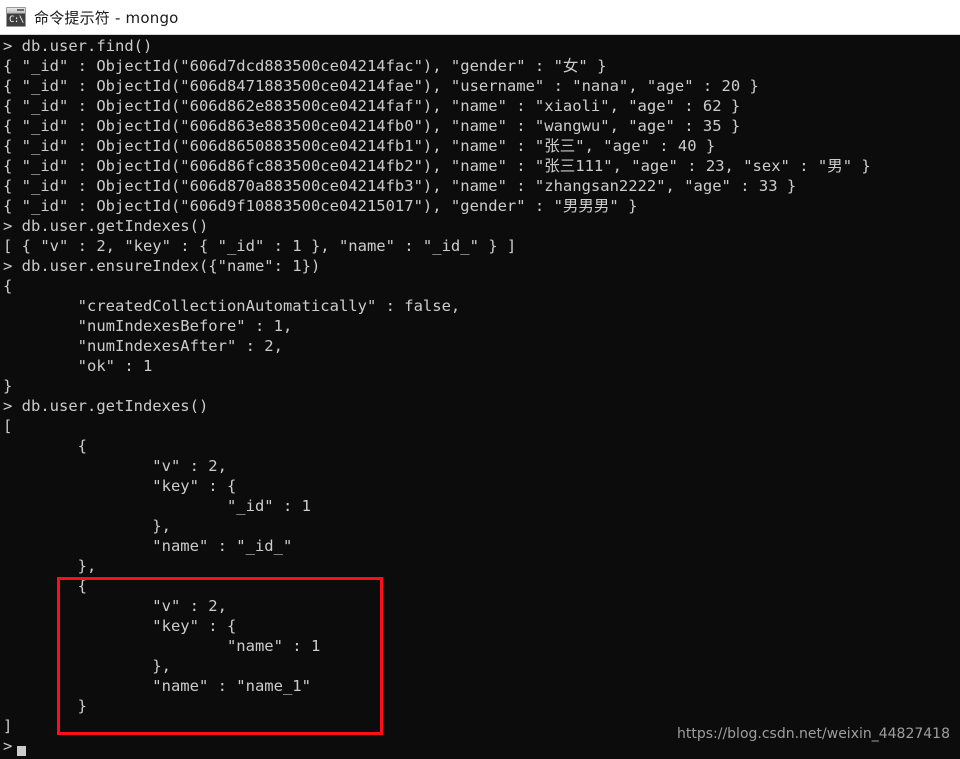 The image size is (960, 759). What do you see at coordinates (480, 17) in the screenshot?
I see `window-titlebar: C:\ 命令提示符 - mongo` at bounding box center [480, 17].